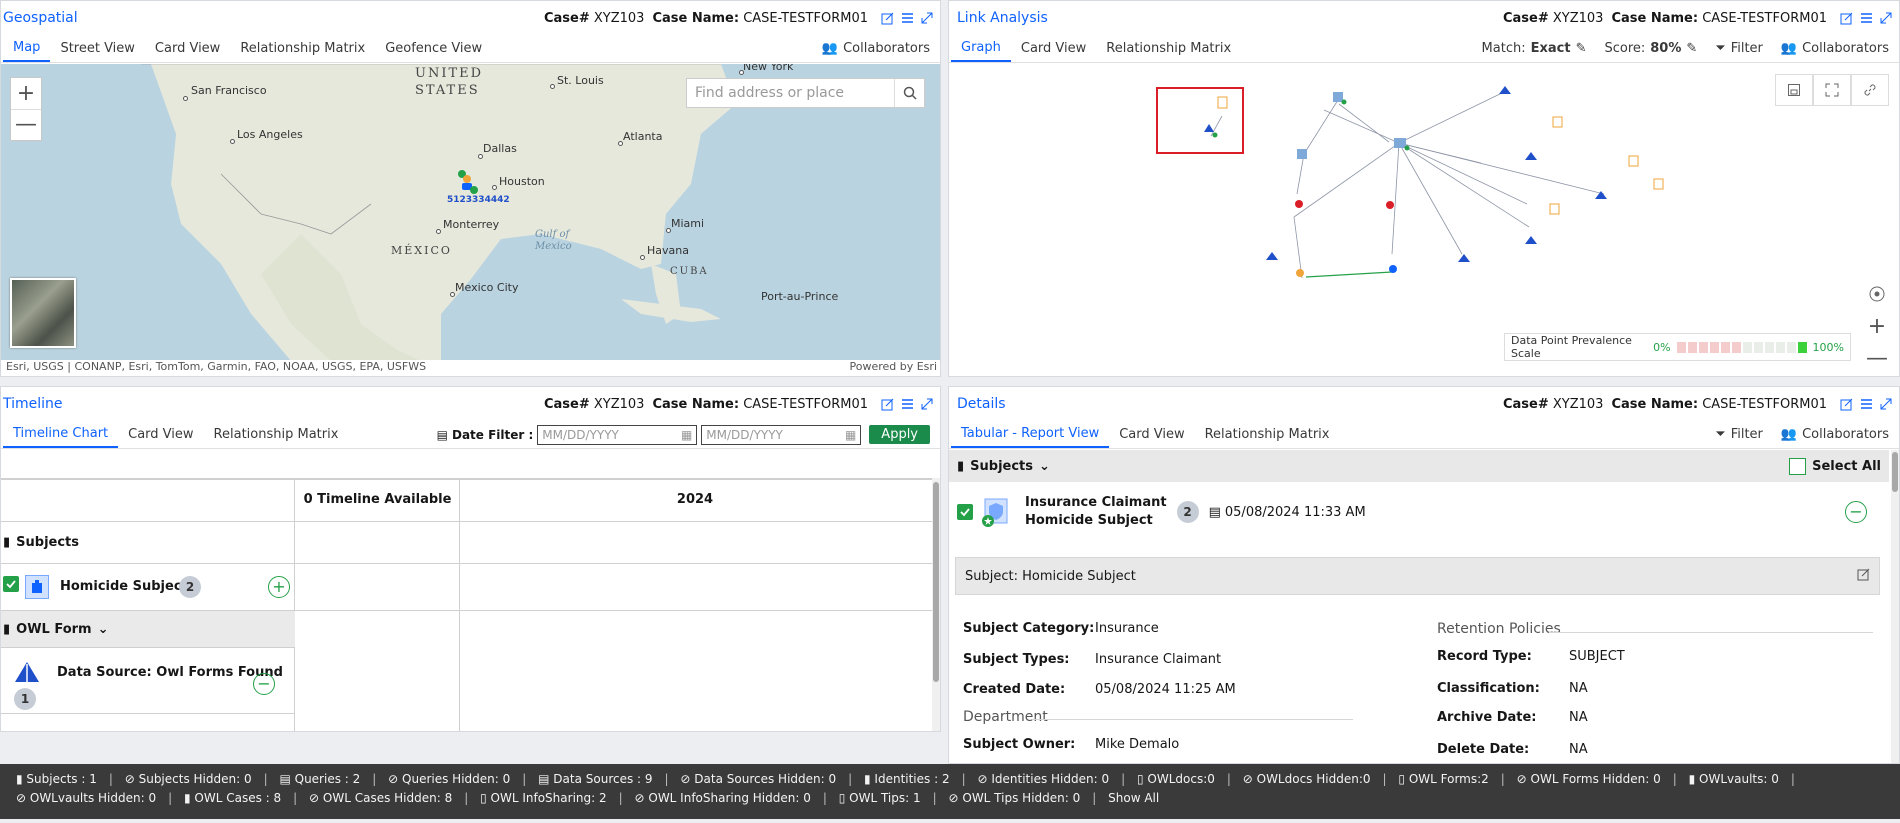 This screenshot has width=1900, height=823. I want to click on owl-form-group-row: ▮ OWL Form ⌄, so click(148, 629).